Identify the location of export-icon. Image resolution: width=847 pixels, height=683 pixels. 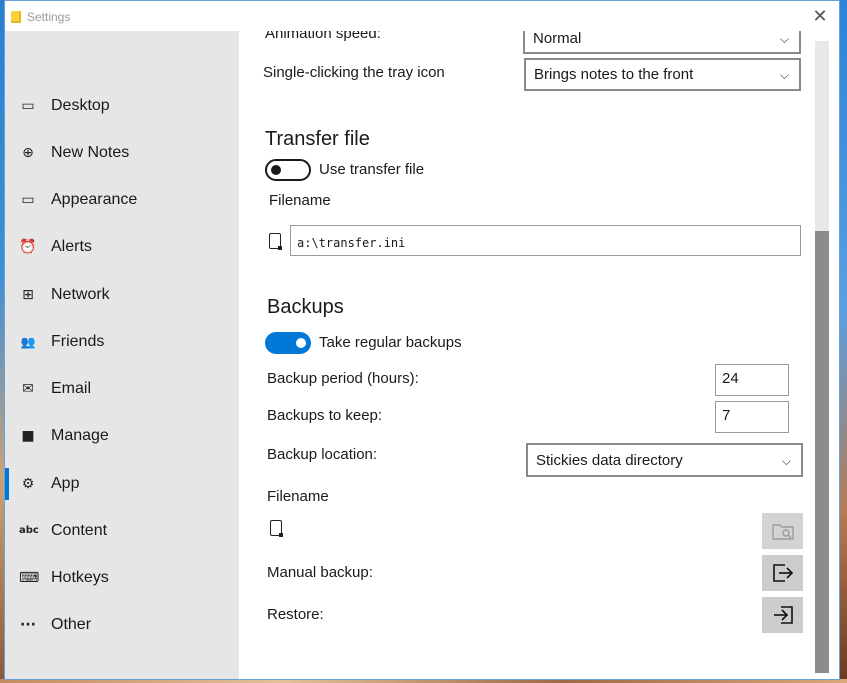
(782, 573).